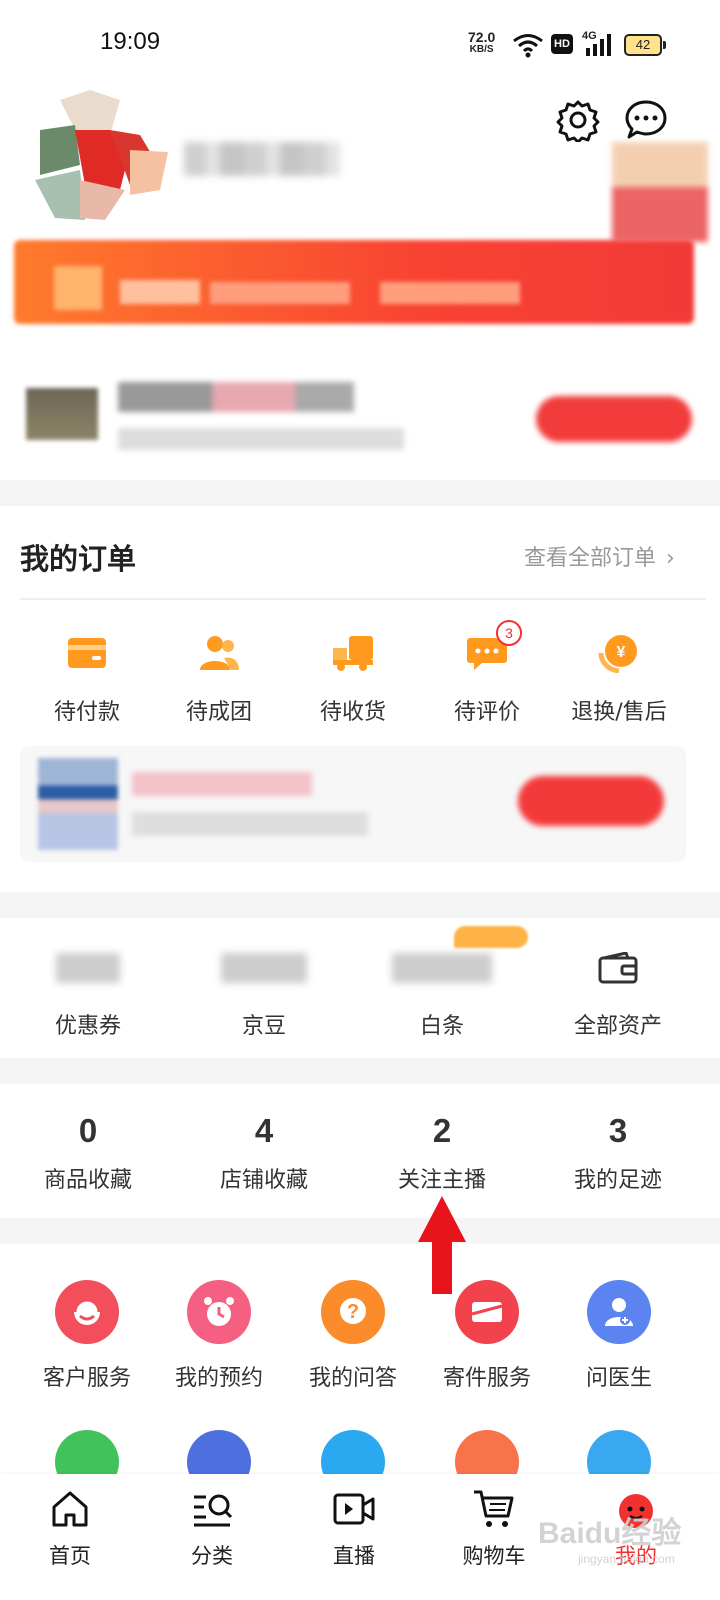 Image resolution: width=720 pixels, height=1600 pixels. Describe the element at coordinates (219, 653) in the screenshot. I see `group-icon` at that location.